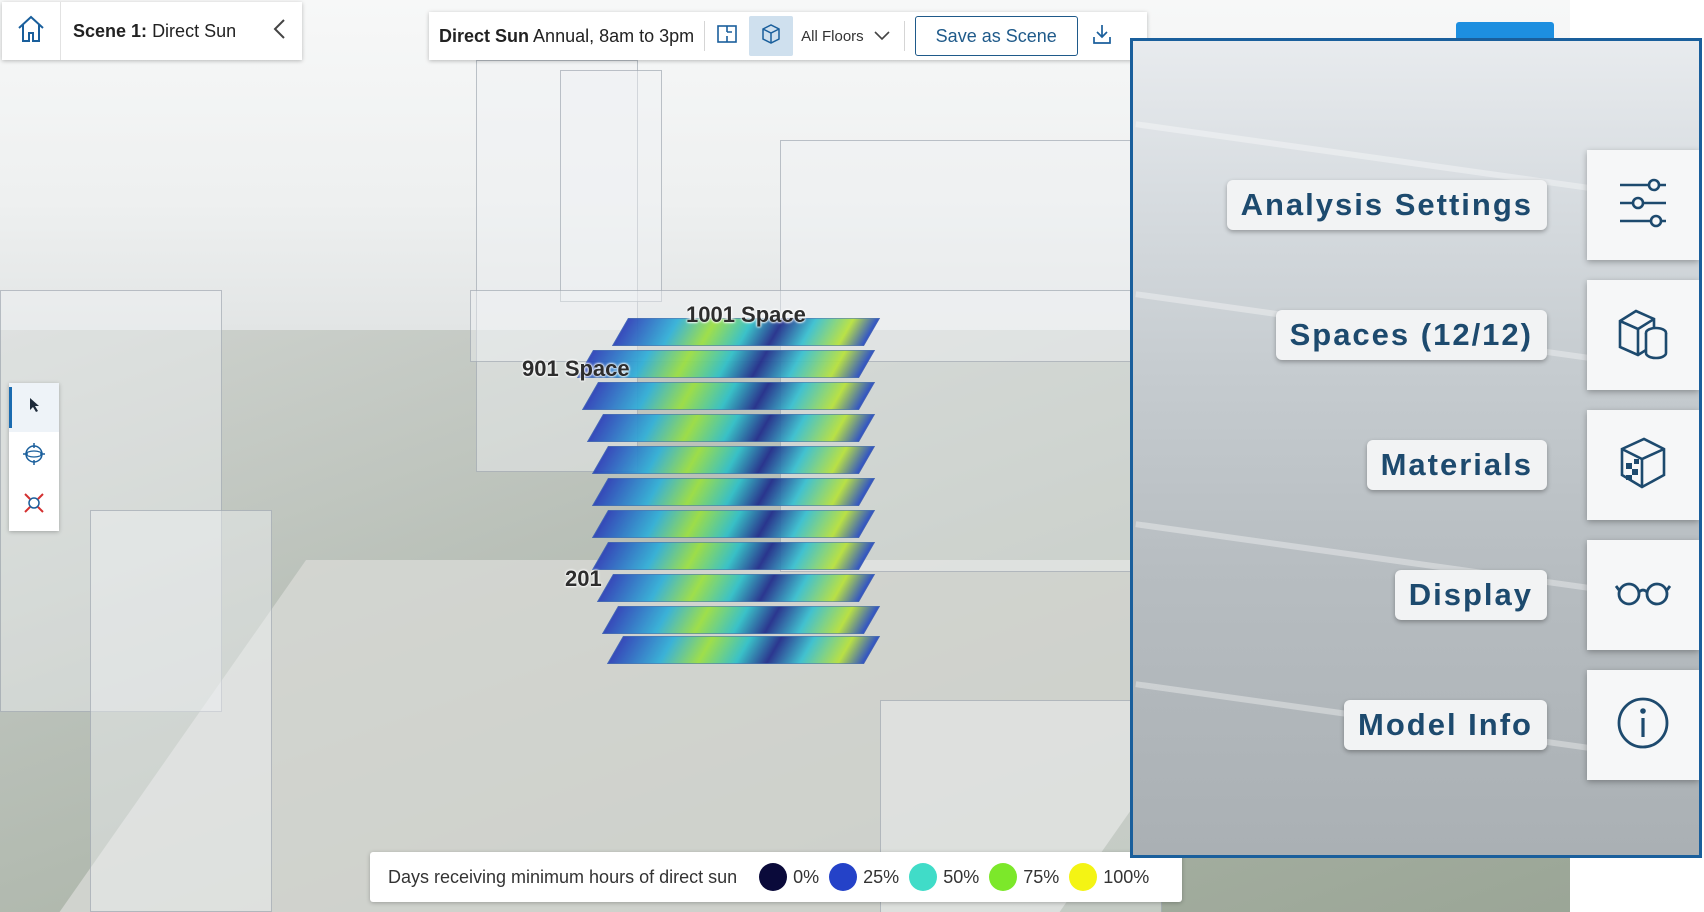  I want to click on menu-label-model-info: Model Info, so click(1445, 725).